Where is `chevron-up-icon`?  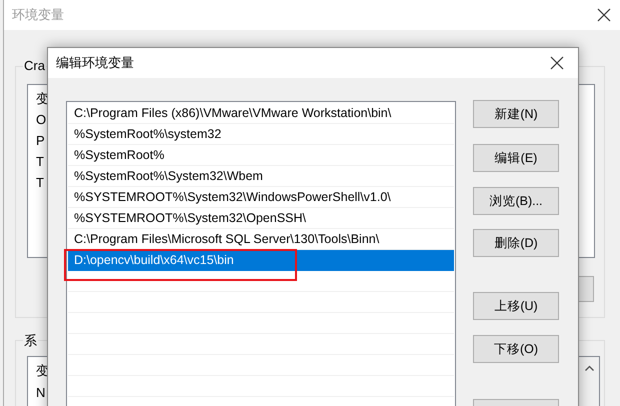 chevron-up-icon is located at coordinates (589, 368).